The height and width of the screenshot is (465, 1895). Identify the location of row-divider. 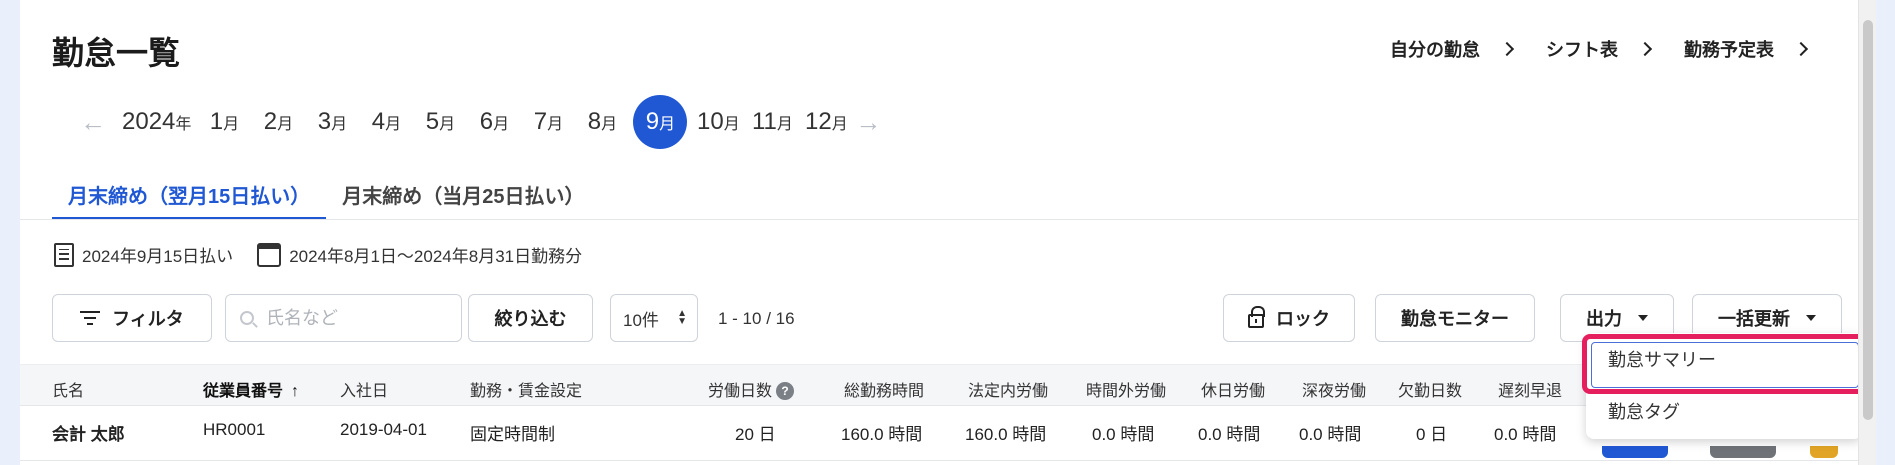
(939, 460).